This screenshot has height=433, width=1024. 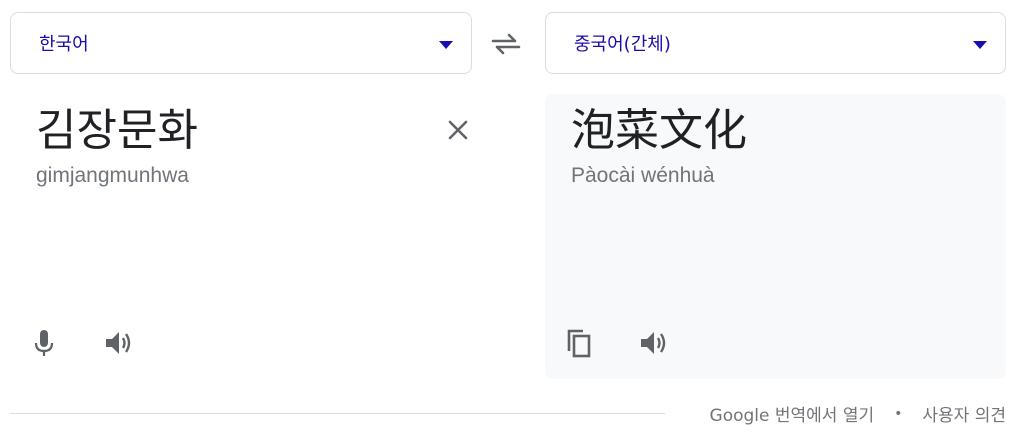 I want to click on copy-button, so click(x=579, y=343).